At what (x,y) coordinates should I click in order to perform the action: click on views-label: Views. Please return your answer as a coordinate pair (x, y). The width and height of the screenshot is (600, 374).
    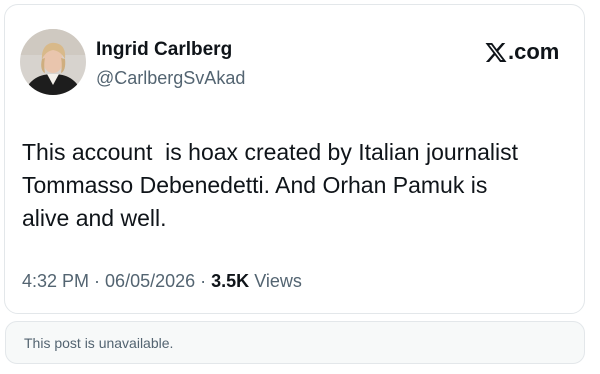
    Looking at the image, I should click on (278, 281).